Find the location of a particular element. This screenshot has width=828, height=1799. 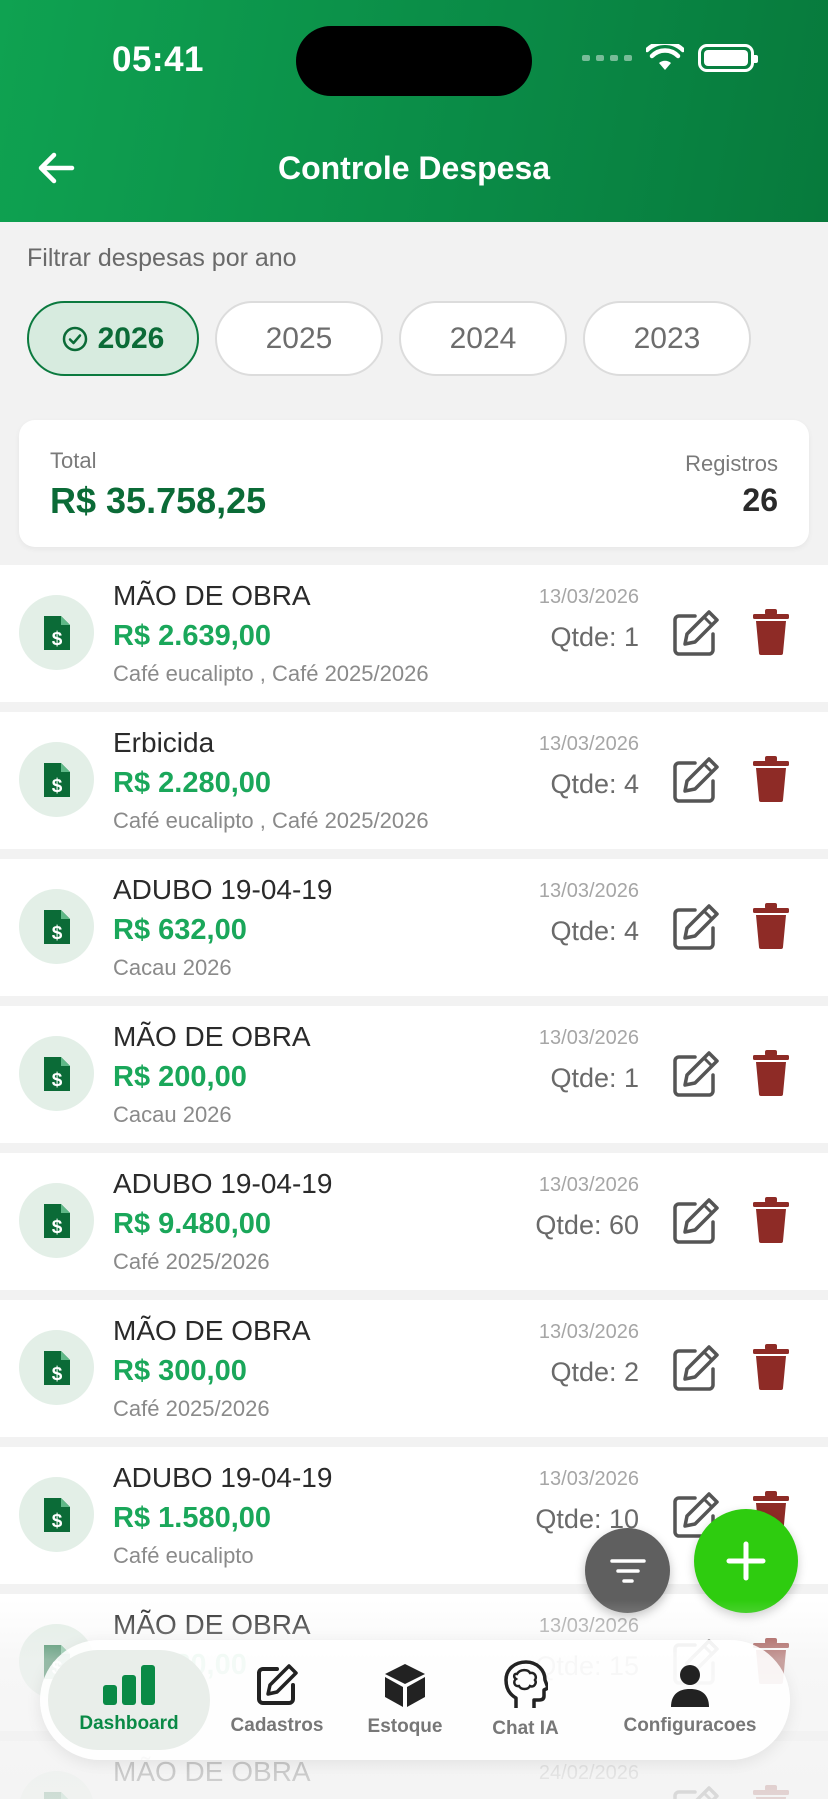

filter-label: Filtrar despesas por ano is located at coordinates (162, 258).